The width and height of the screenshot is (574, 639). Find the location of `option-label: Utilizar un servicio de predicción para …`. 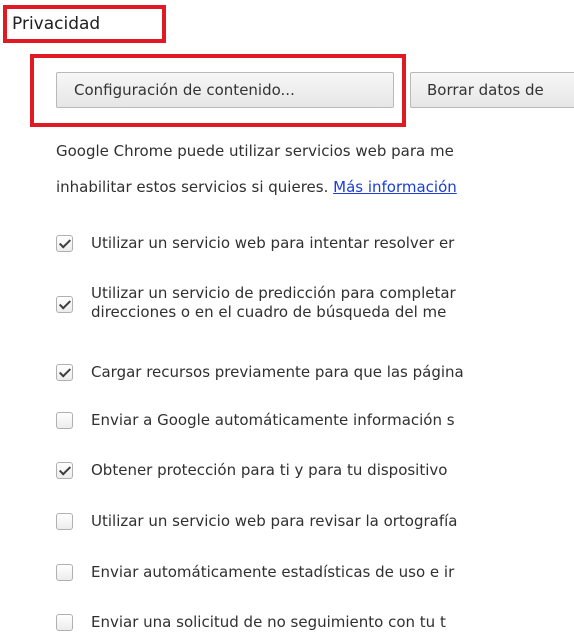

option-label: Utilizar un servicio de predicción para … is located at coordinates (273, 303).